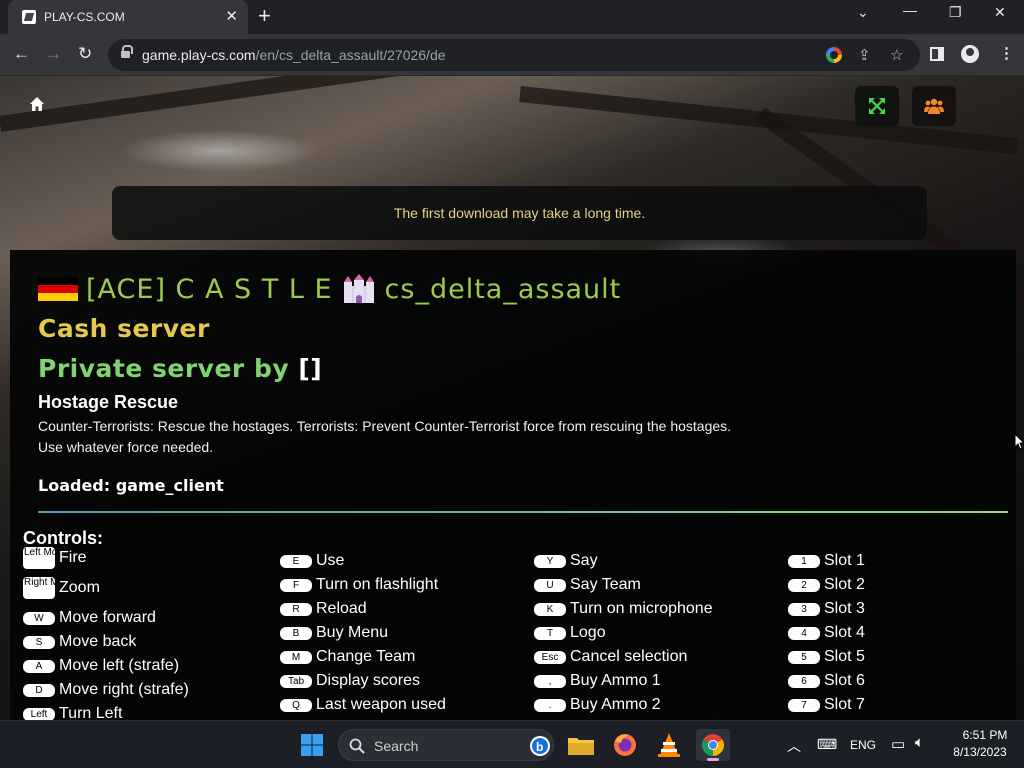  What do you see at coordinates (131, 485) in the screenshot?
I see `loaded-status: Loaded: game_client` at bounding box center [131, 485].